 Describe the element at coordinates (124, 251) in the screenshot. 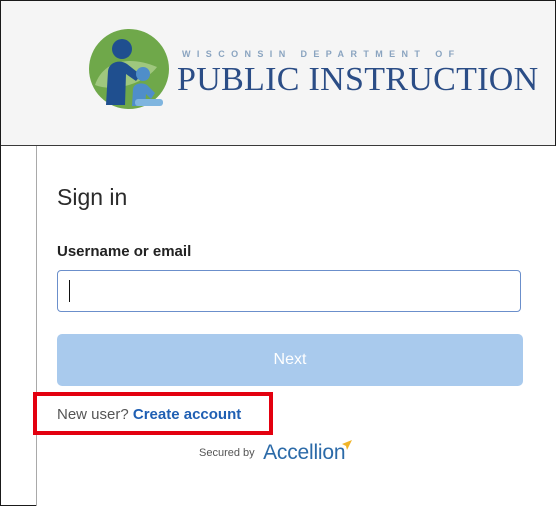

I see `username-label: Username or email` at that location.